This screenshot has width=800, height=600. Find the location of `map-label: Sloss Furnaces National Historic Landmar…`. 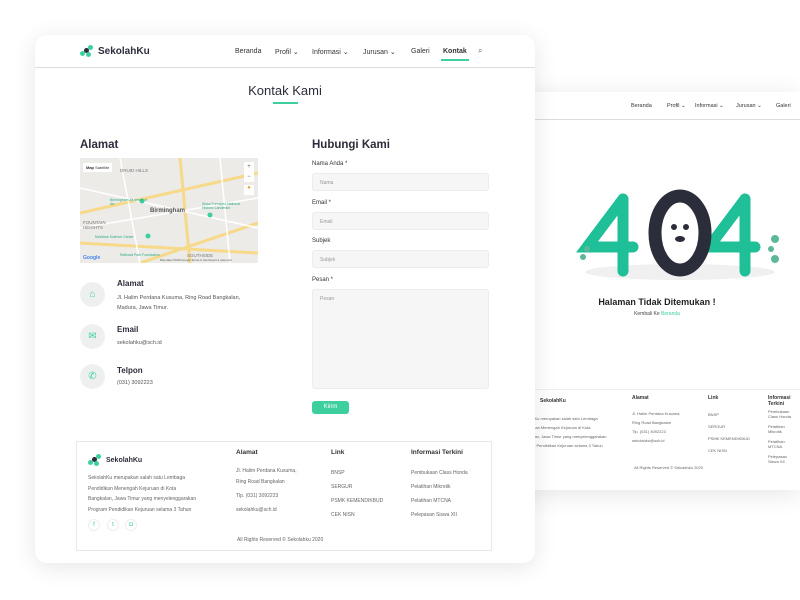

map-label: Sloss Furnaces National Historic Landmar… is located at coordinates (221, 206).